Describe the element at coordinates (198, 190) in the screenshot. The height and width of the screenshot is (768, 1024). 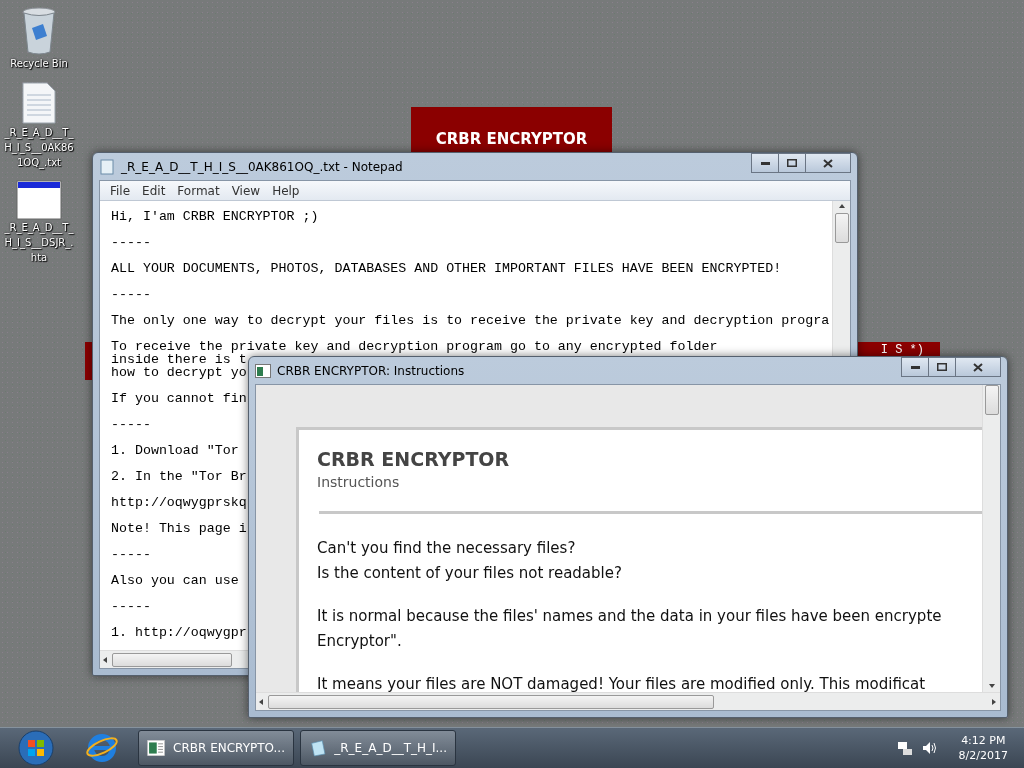
I see `menu-item: Format` at that location.